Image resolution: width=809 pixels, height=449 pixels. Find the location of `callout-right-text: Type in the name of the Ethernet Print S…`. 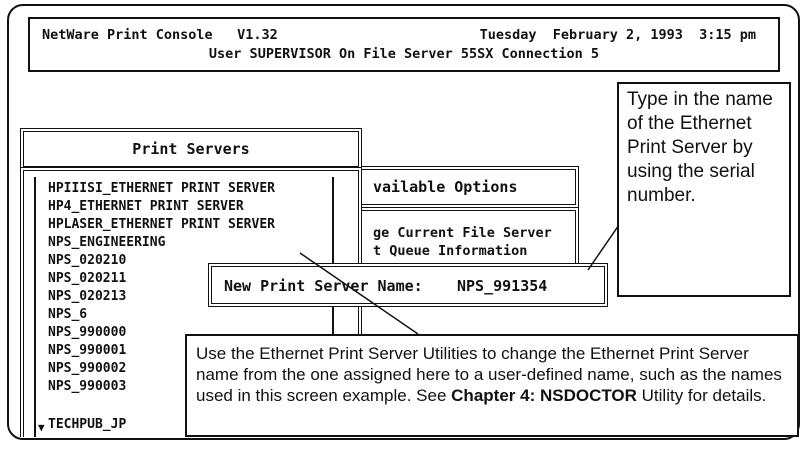

callout-right-text: Type in the name of the Ethernet Print S… is located at coordinates (700, 147).